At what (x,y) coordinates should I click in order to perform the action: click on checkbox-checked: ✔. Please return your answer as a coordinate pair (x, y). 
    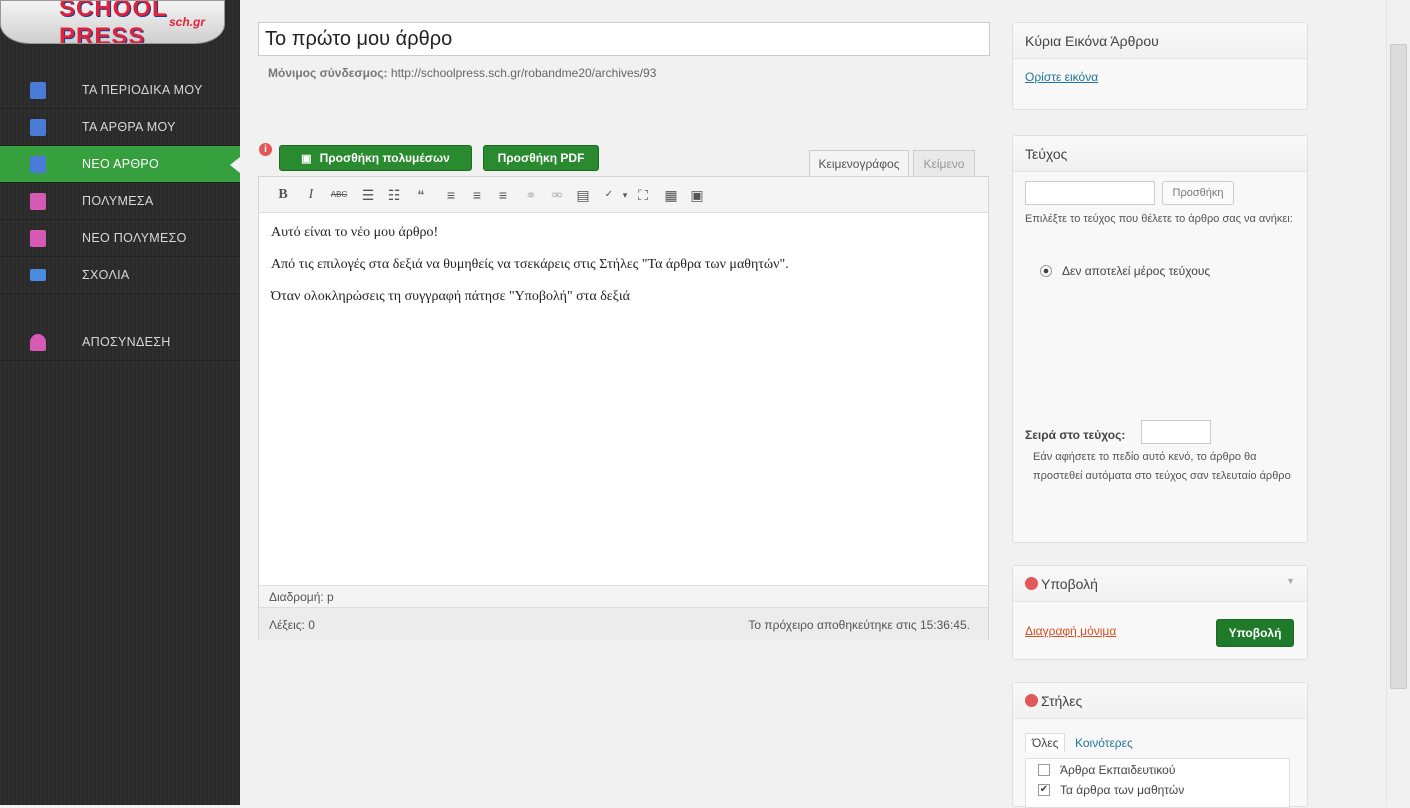
    Looking at the image, I should click on (1044, 790).